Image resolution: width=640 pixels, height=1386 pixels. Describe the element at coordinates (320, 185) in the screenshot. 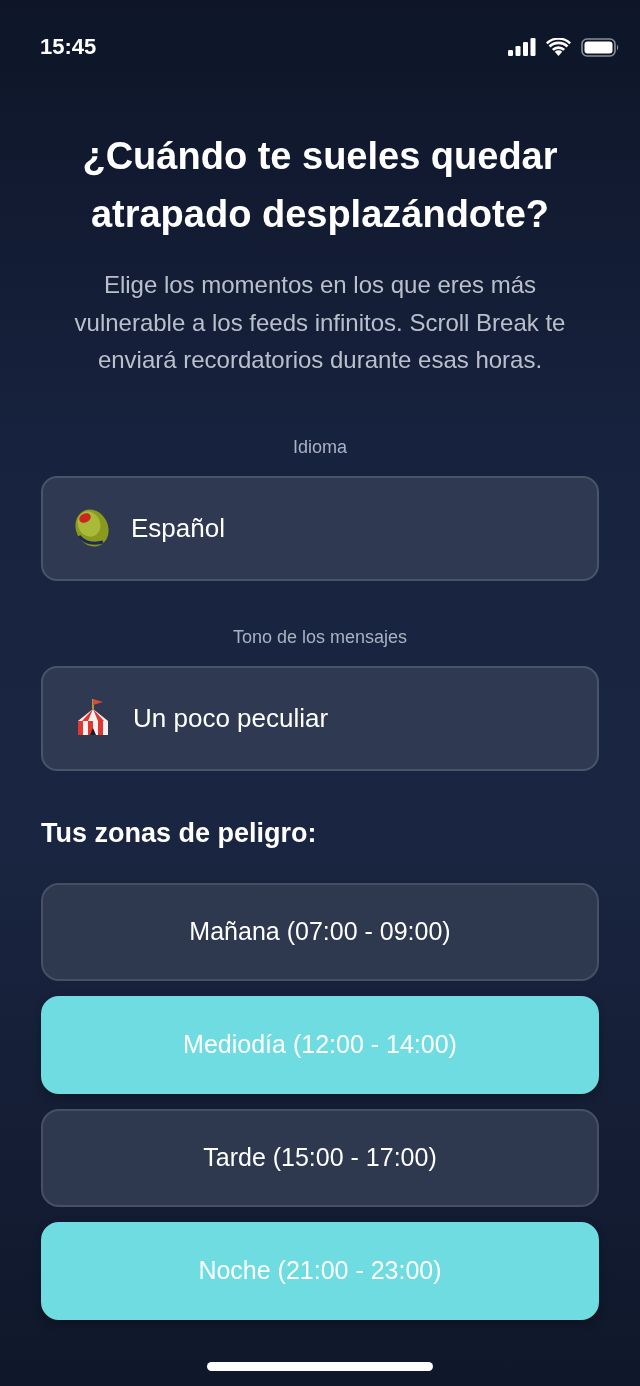

I see `screen-title: ¿Cuándo te sueles quedar atrapado desplazándote?` at that location.